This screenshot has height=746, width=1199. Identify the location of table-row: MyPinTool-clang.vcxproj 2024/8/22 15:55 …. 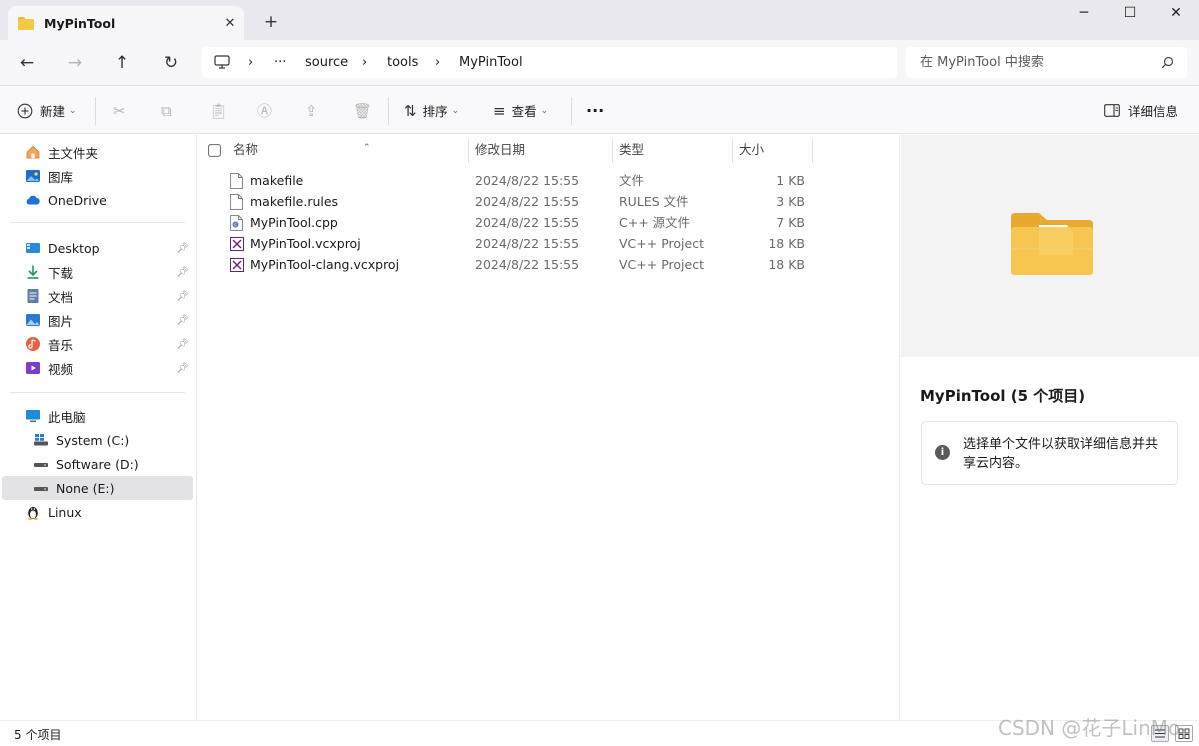
(519, 264).